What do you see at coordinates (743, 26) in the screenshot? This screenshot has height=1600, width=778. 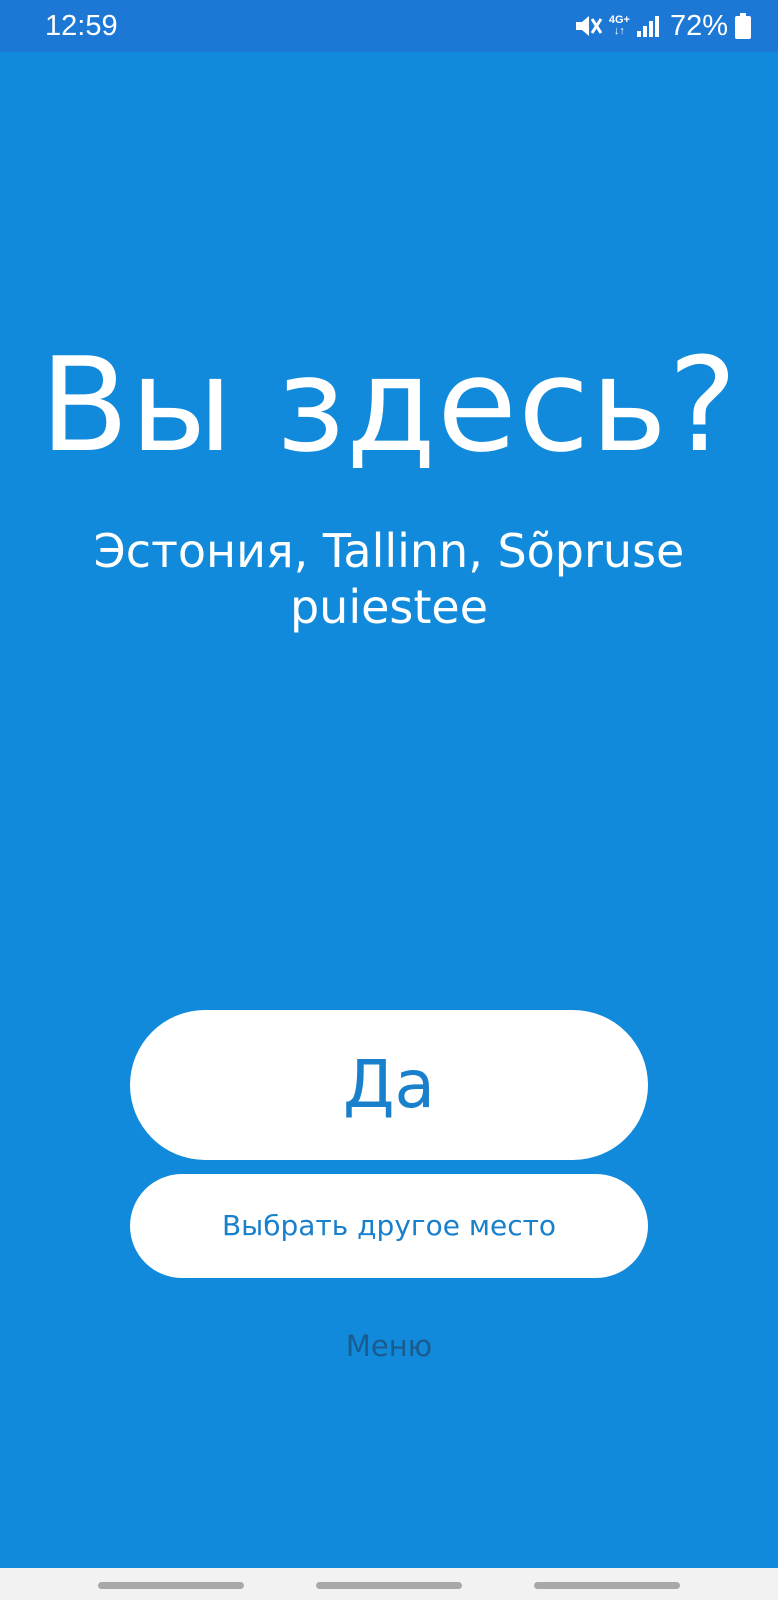 I see `battery-icon` at bounding box center [743, 26].